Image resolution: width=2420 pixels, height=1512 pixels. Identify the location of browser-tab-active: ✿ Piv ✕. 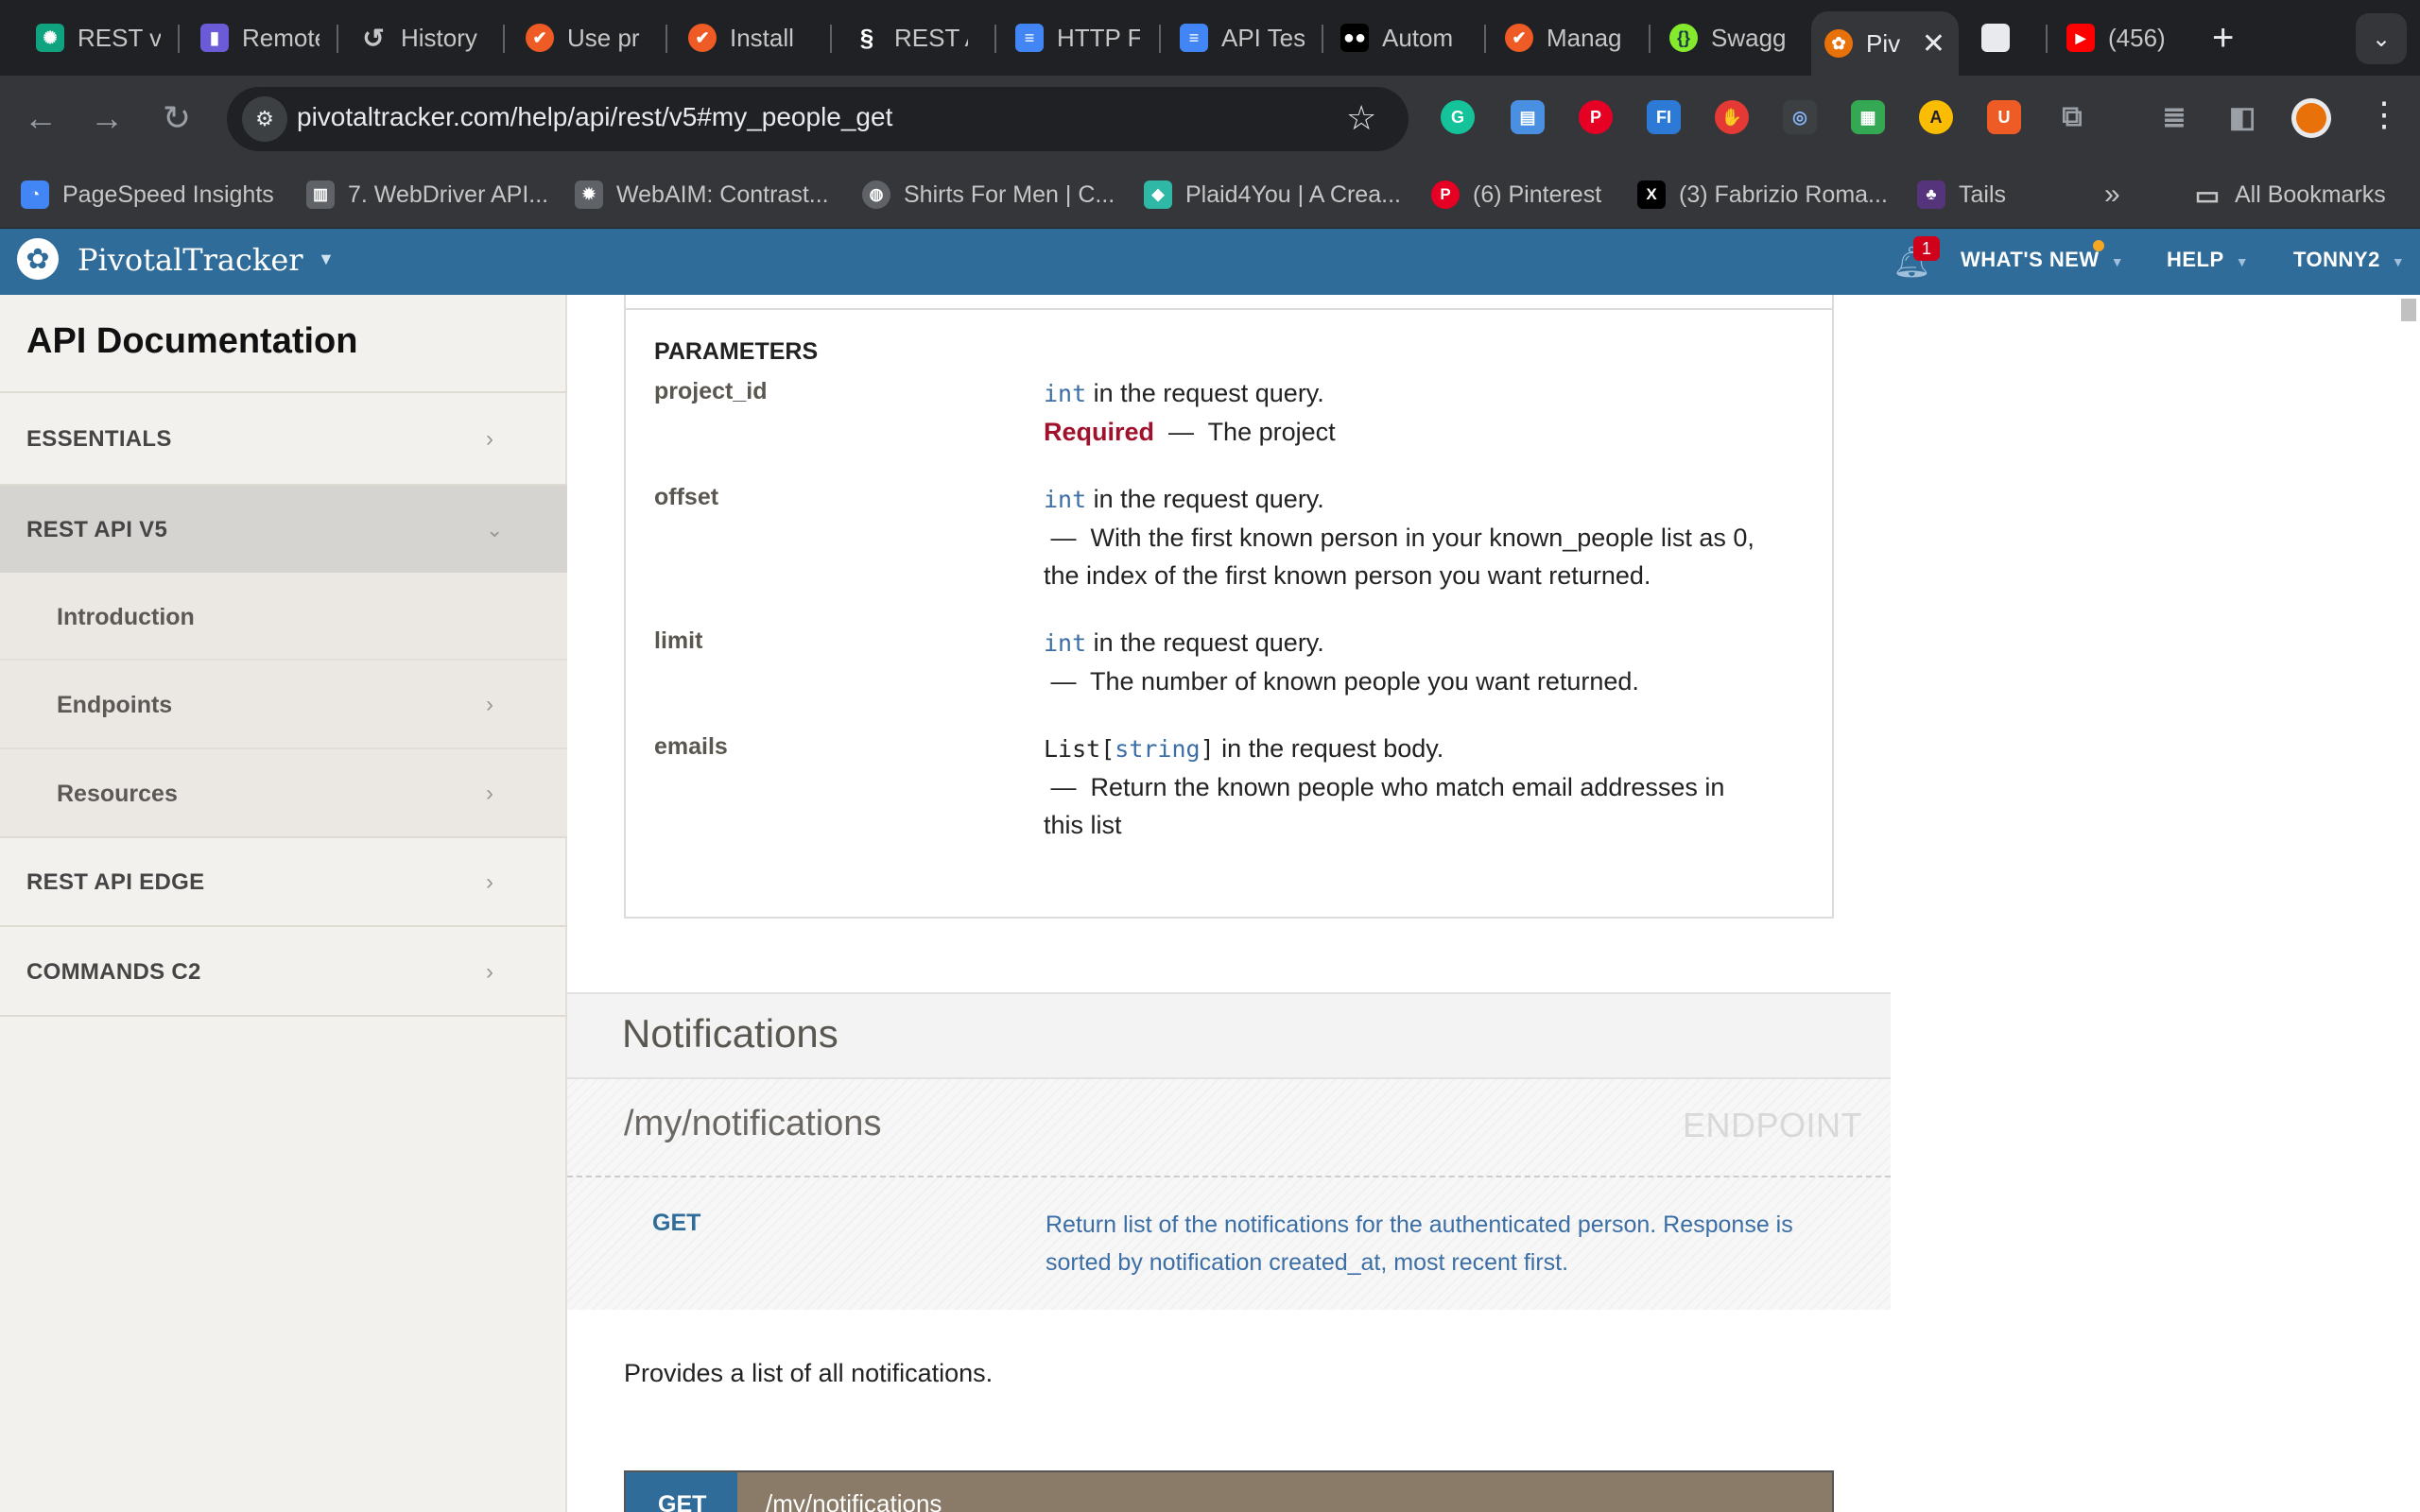
(1885, 43).